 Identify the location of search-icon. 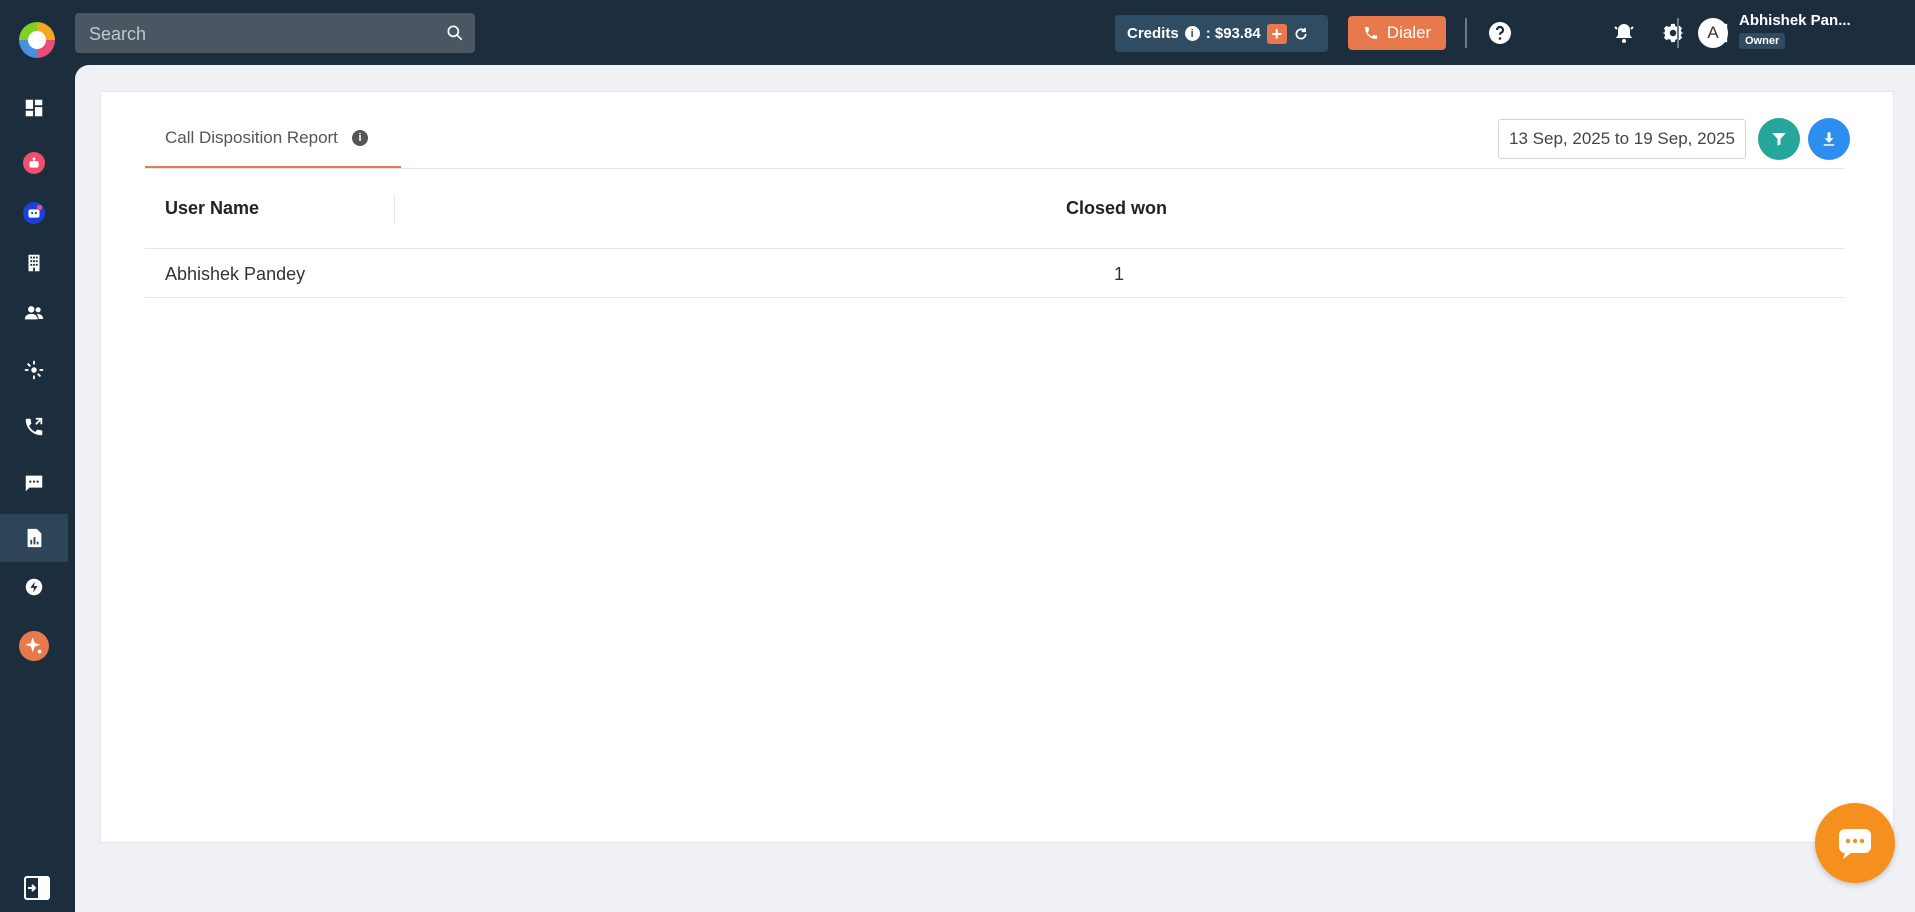
(455, 33).